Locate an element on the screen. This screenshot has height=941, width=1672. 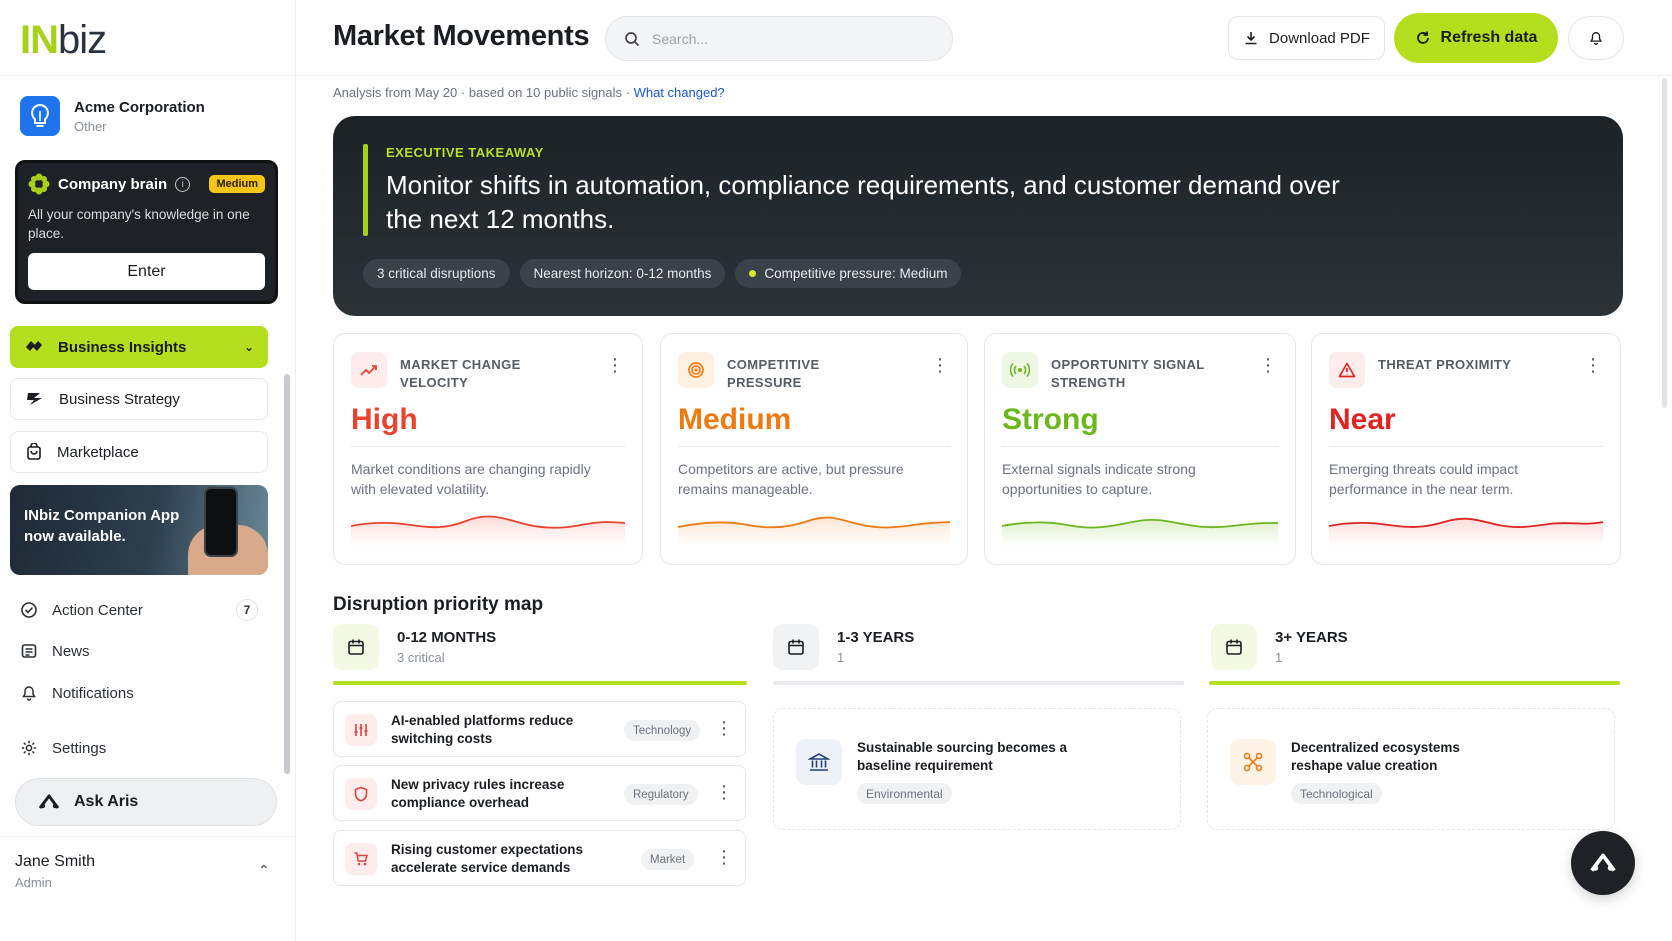
org-switcher: Acme Corporation Other is located at coordinates (112, 116).